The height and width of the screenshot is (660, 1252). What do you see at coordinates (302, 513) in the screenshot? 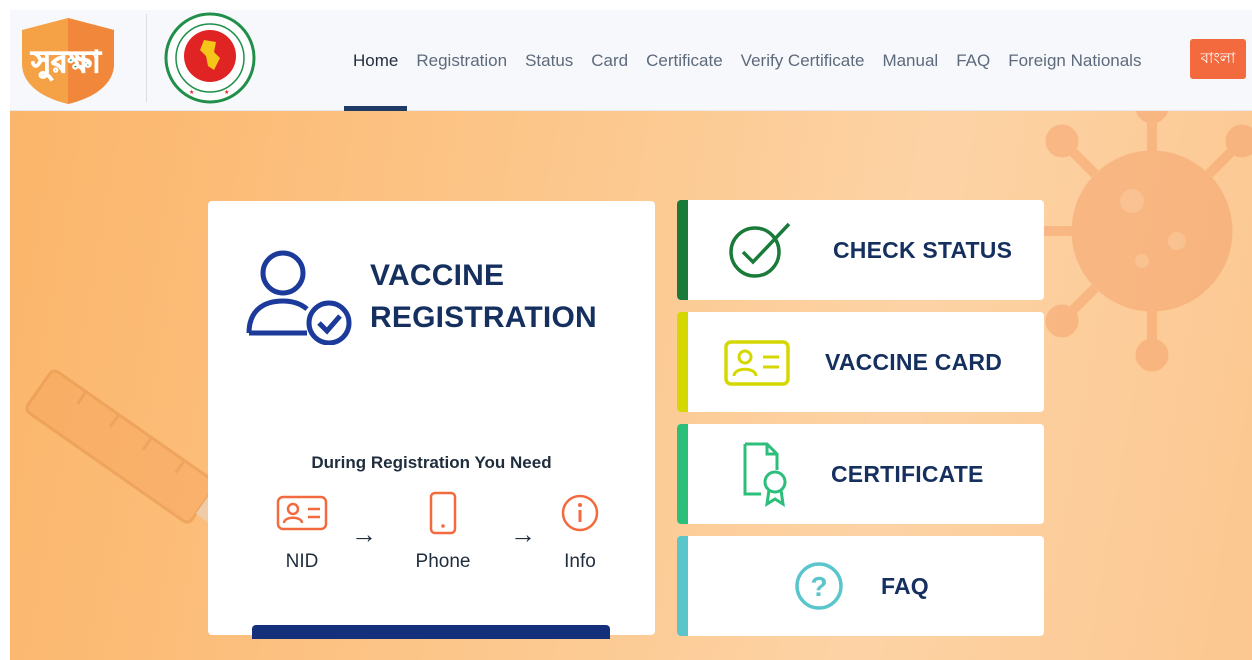
I see `id-card-icon` at bounding box center [302, 513].